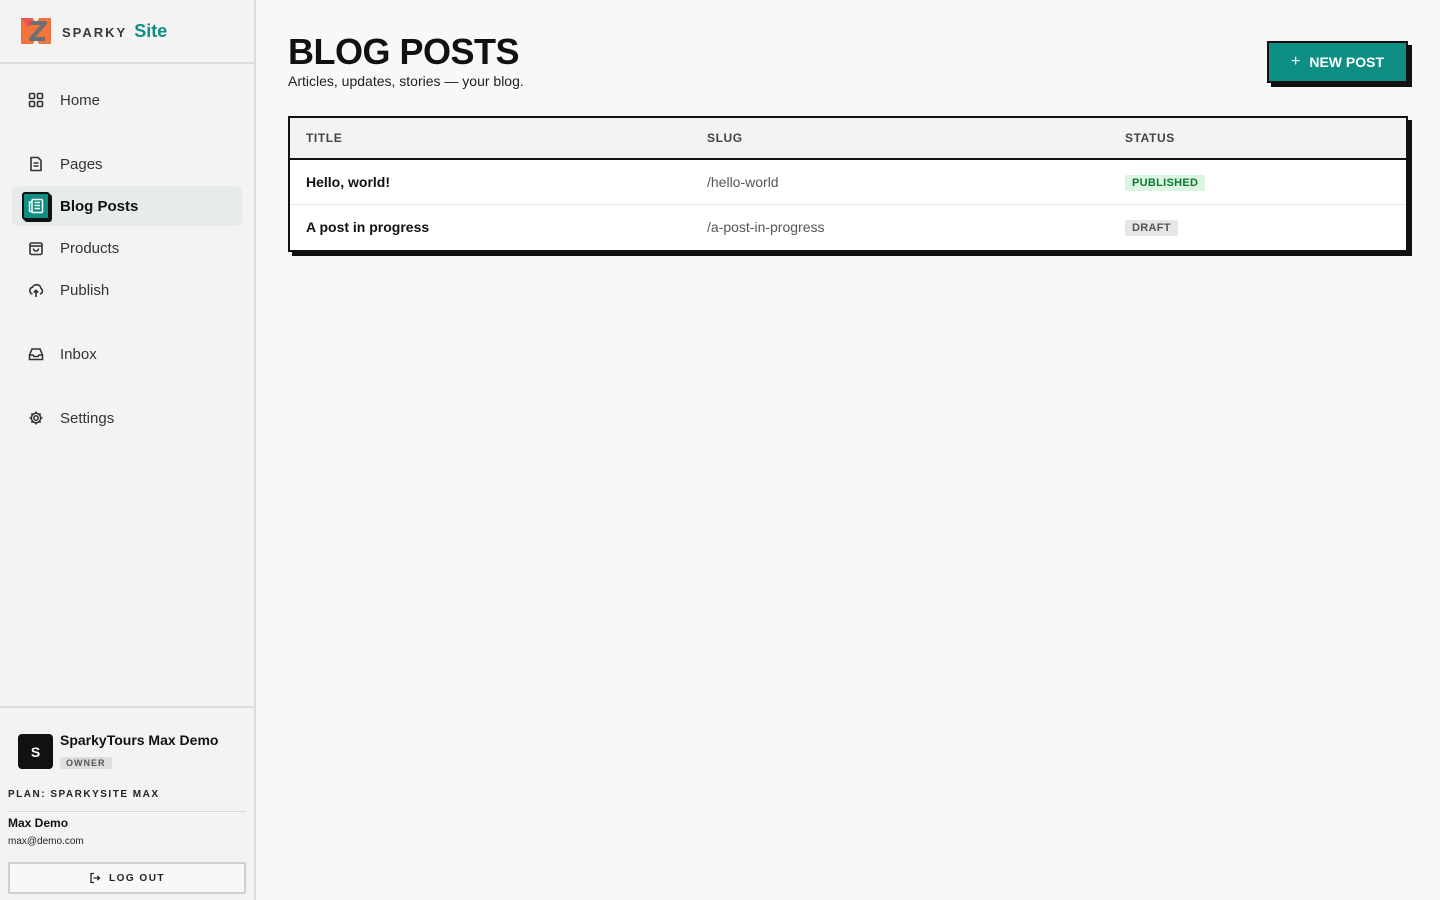 The height and width of the screenshot is (900, 1440). What do you see at coordinates (118, 751) in the screenshot?
I see `account-switcher: S SparkyTours Max Demo OWNER` at bounding box center [118, 751].